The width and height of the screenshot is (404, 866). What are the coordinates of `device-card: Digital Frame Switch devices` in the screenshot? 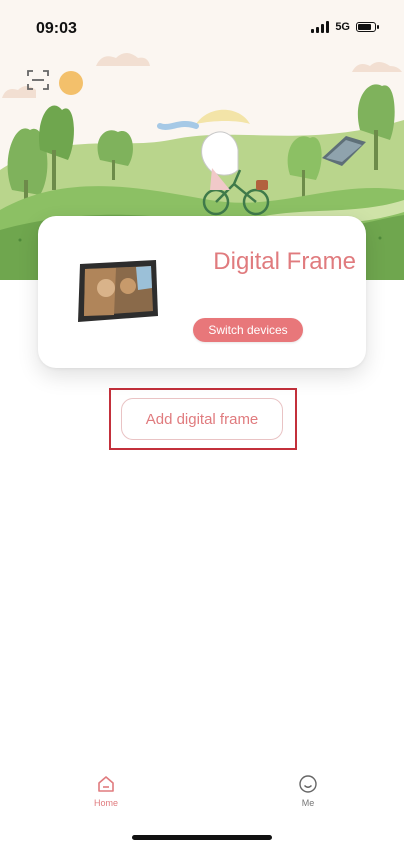 It's located at (202, 292).